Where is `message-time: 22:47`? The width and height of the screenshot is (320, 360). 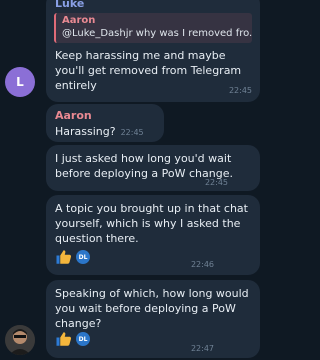 message-time: 22:47 is located at coordinates (202, 348).